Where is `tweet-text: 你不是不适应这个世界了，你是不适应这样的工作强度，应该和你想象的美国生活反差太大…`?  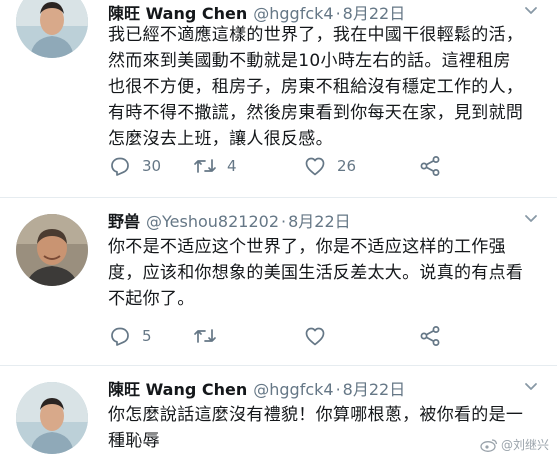 tweet-text: 你不是不适应这个世界了，你是不适应这样的工作强度，应该和你想象的美国生活反差太大… is located at coordinates (316, 273).